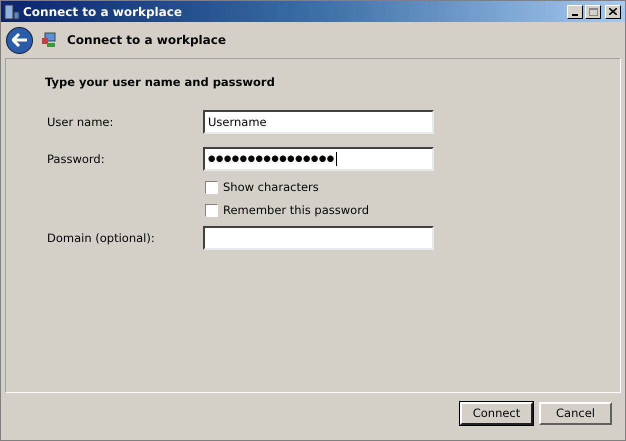 The image size is (626, 441). What do you see at coordinates (160, 82) in the screenshot?
I see `section-heading: Type your user name and password` at bounding box center [160, 82].